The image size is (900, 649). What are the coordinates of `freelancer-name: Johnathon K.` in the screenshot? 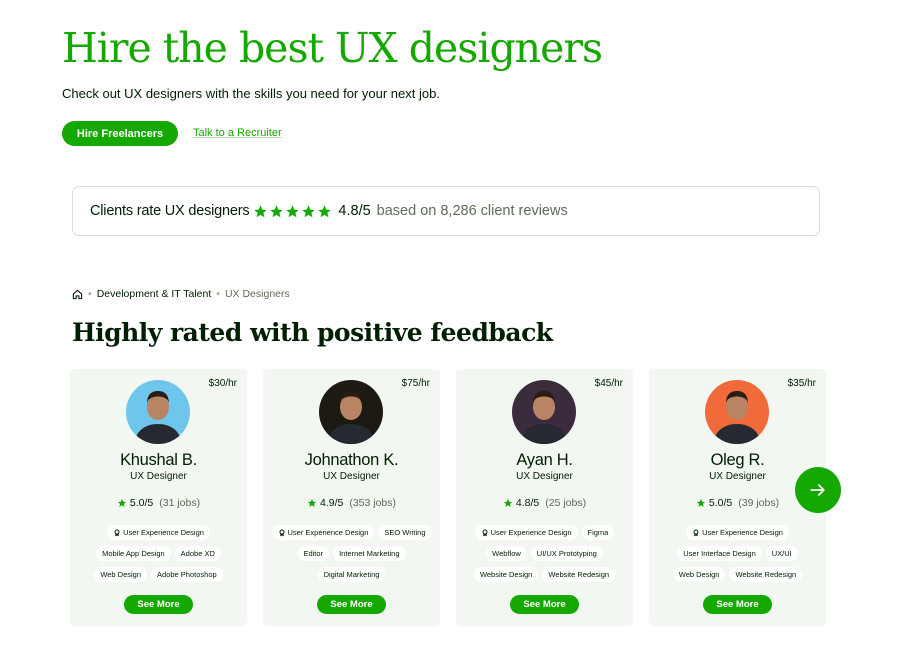 It's located at (351, 460).